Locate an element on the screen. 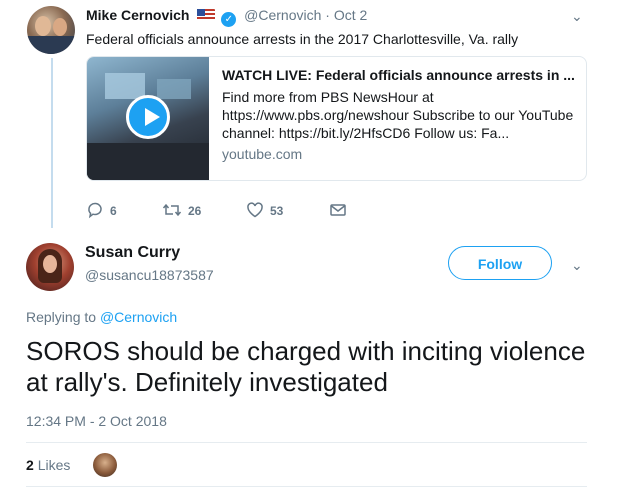  tweet-date: Oct 2 is located at coordinates (350, 15).